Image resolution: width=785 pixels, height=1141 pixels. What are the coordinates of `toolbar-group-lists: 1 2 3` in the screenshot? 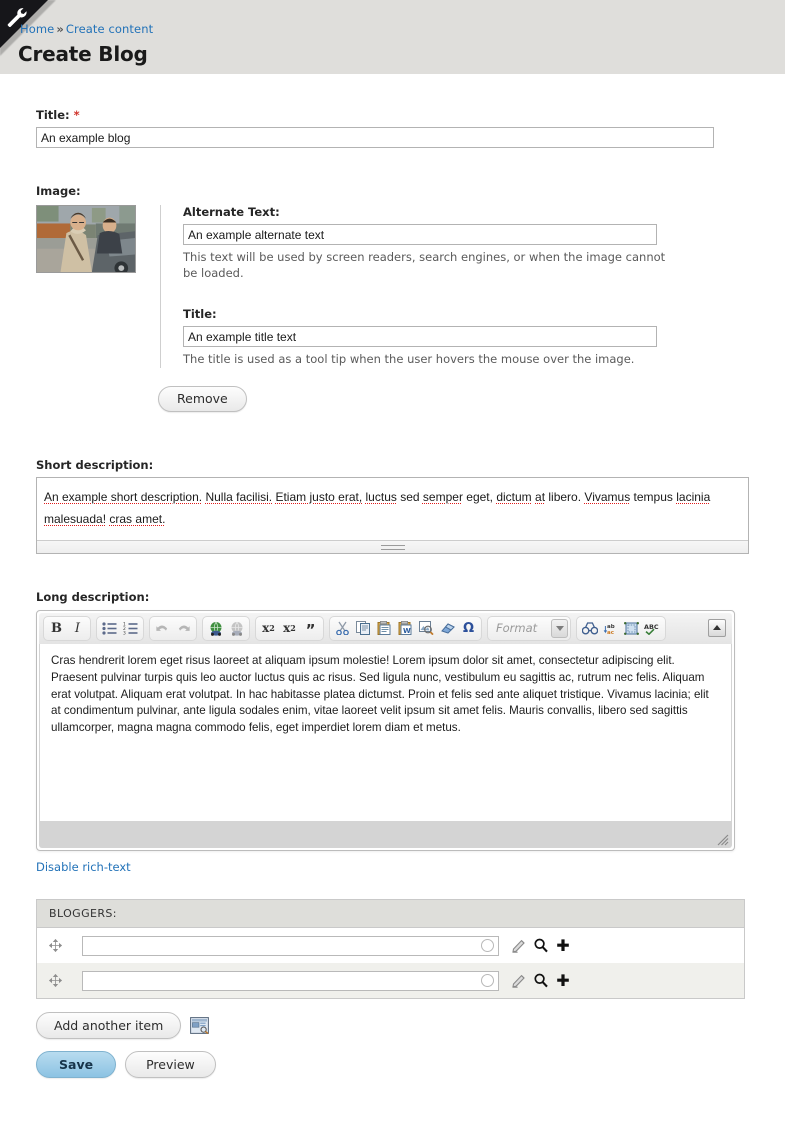 It's located at (120, 628).